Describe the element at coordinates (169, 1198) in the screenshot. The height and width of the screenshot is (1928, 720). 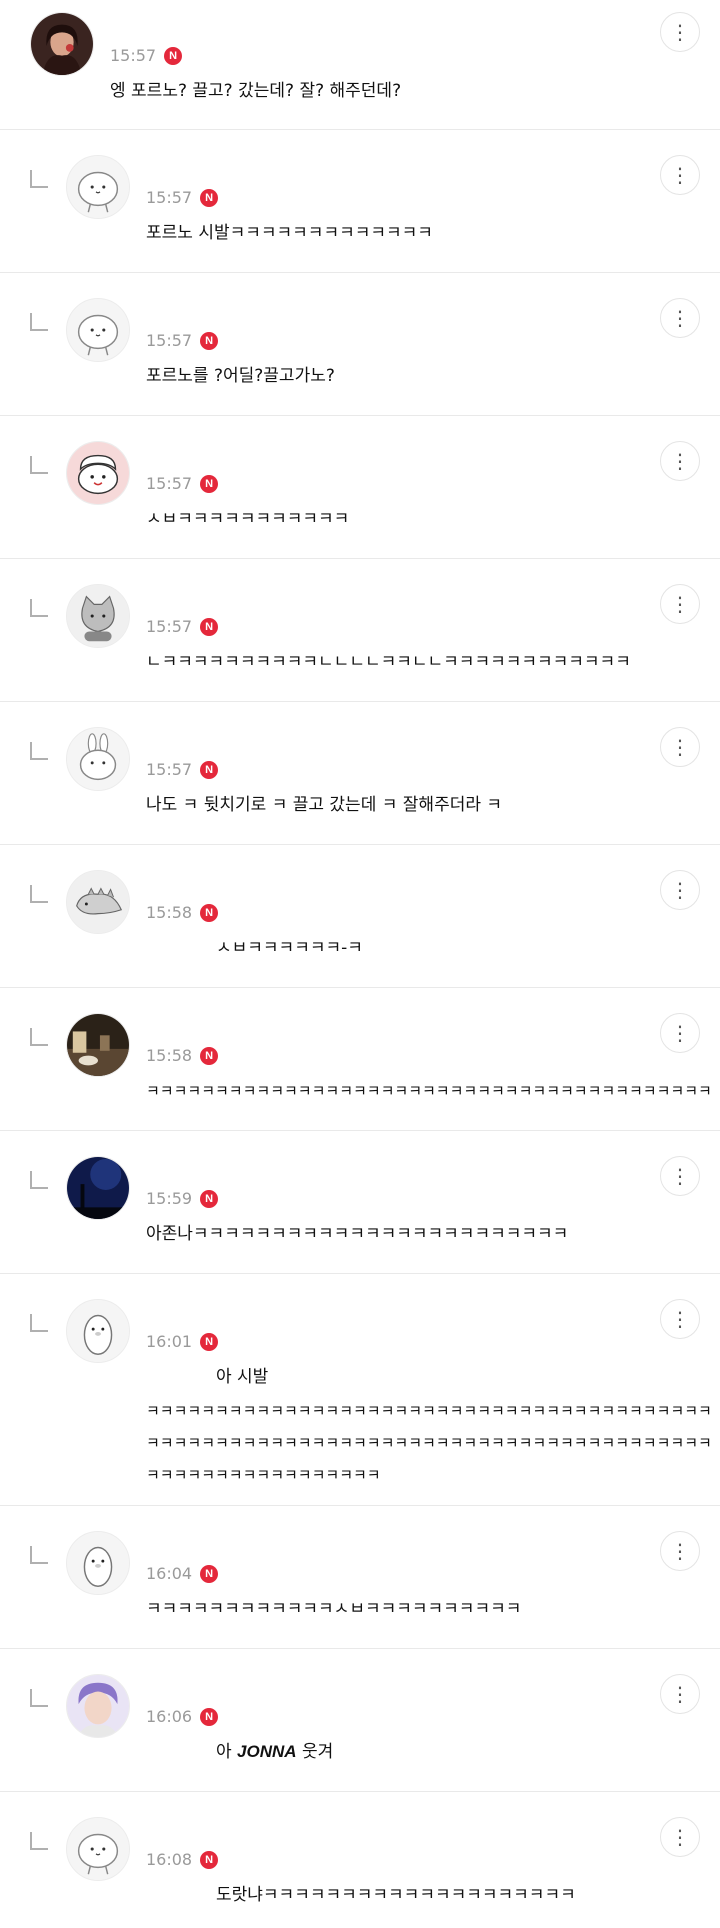
I see `comment-time: 15:59` at that location.